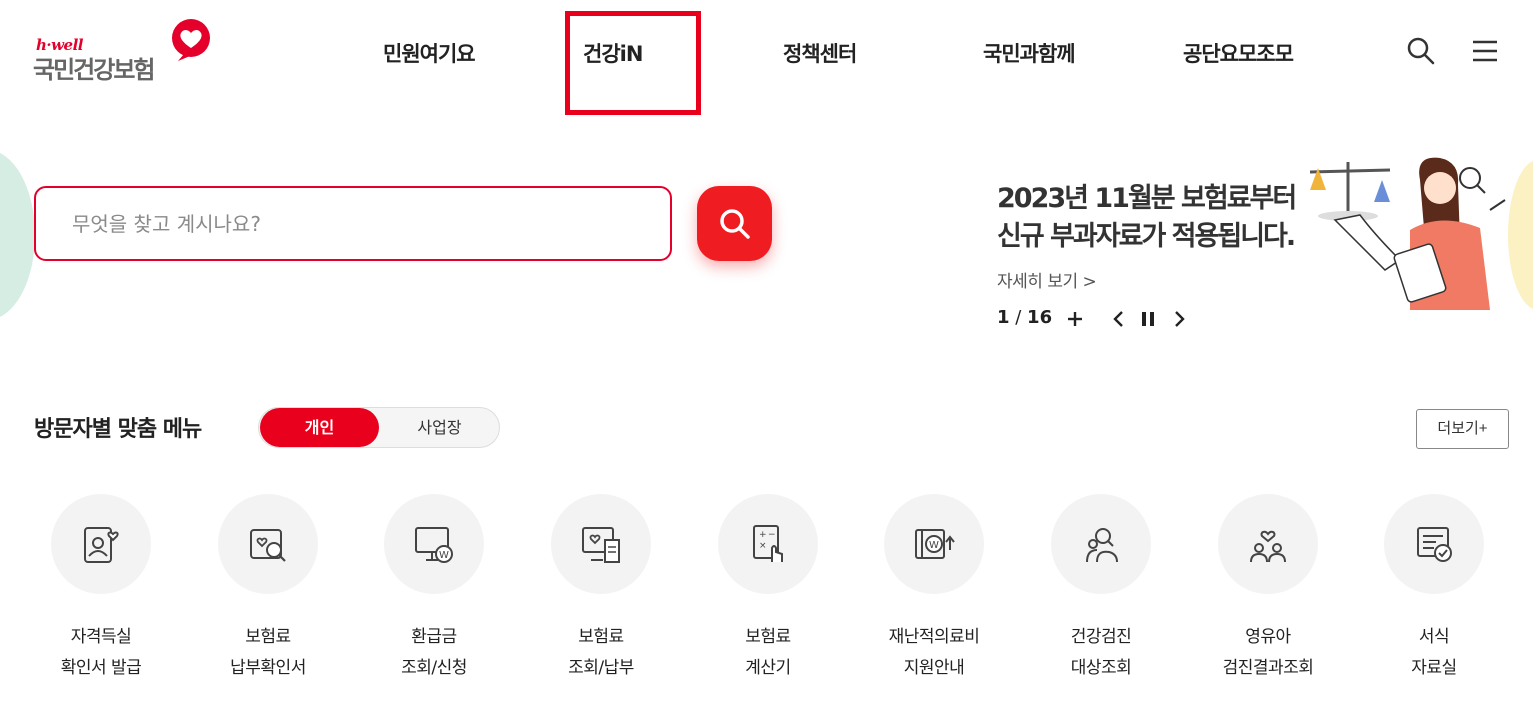  I want to click on quick-menu-item: 건강검진 대상조회, so click(1101, 589).